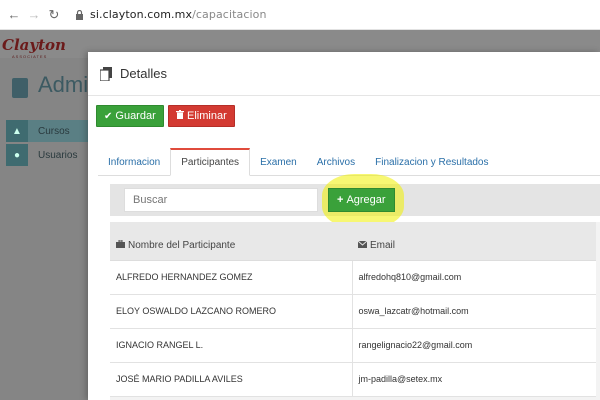  What do you see at coordinates (366, 200) in the screenshot?
I see `add-button-label: Agregar` at bounding box center [366, 200].